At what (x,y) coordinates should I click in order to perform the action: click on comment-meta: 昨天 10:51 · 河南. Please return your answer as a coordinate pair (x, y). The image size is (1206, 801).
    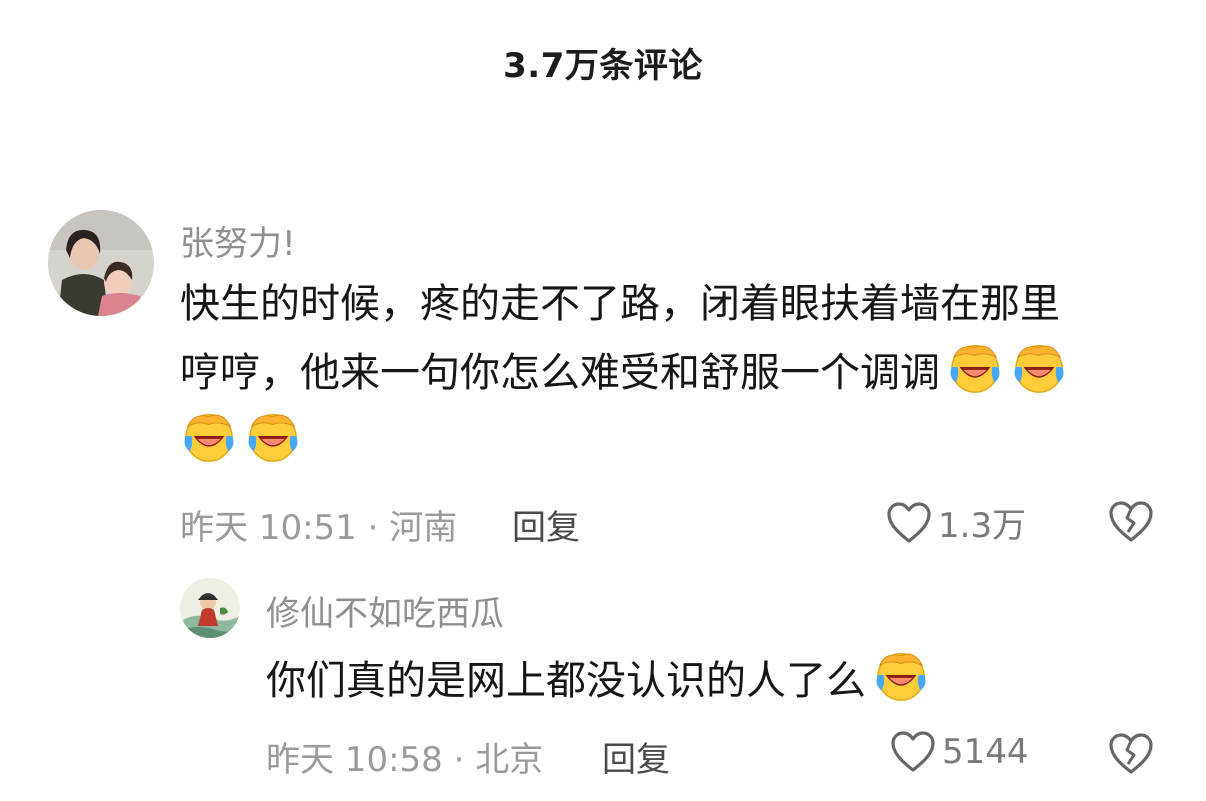
    Looking at the image, I should click on (319, 528).